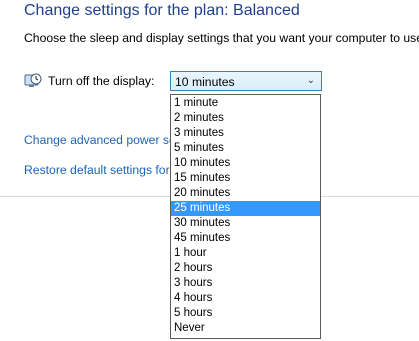  Describe the element at coordinates (245, 238) in the screenshot. I see `dropdown-option: 45 minutes` at that location.